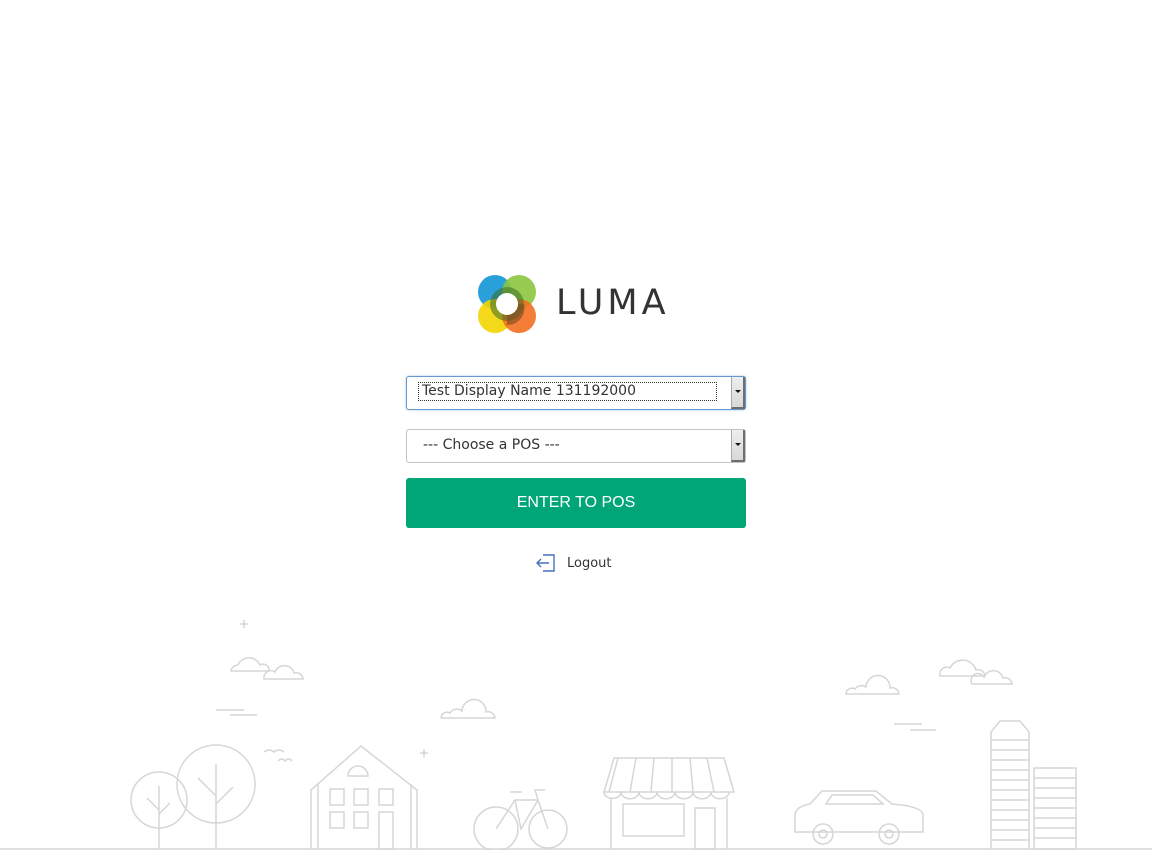 This screenshot has height=850, width=1152. Describe the element at coordinates (491, 445) in the screenshot. I see `pos-select-value: --- Choose a POS ---` at that location.